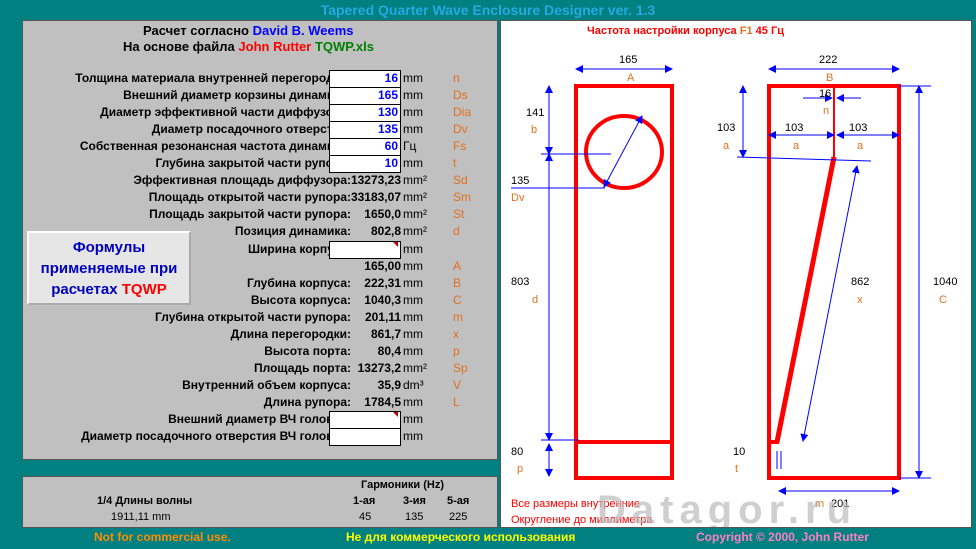 The height and width of the screenshot is (549, 976). I want to click on param-label: Глубина открытой части рупора:, so click(253, 316).